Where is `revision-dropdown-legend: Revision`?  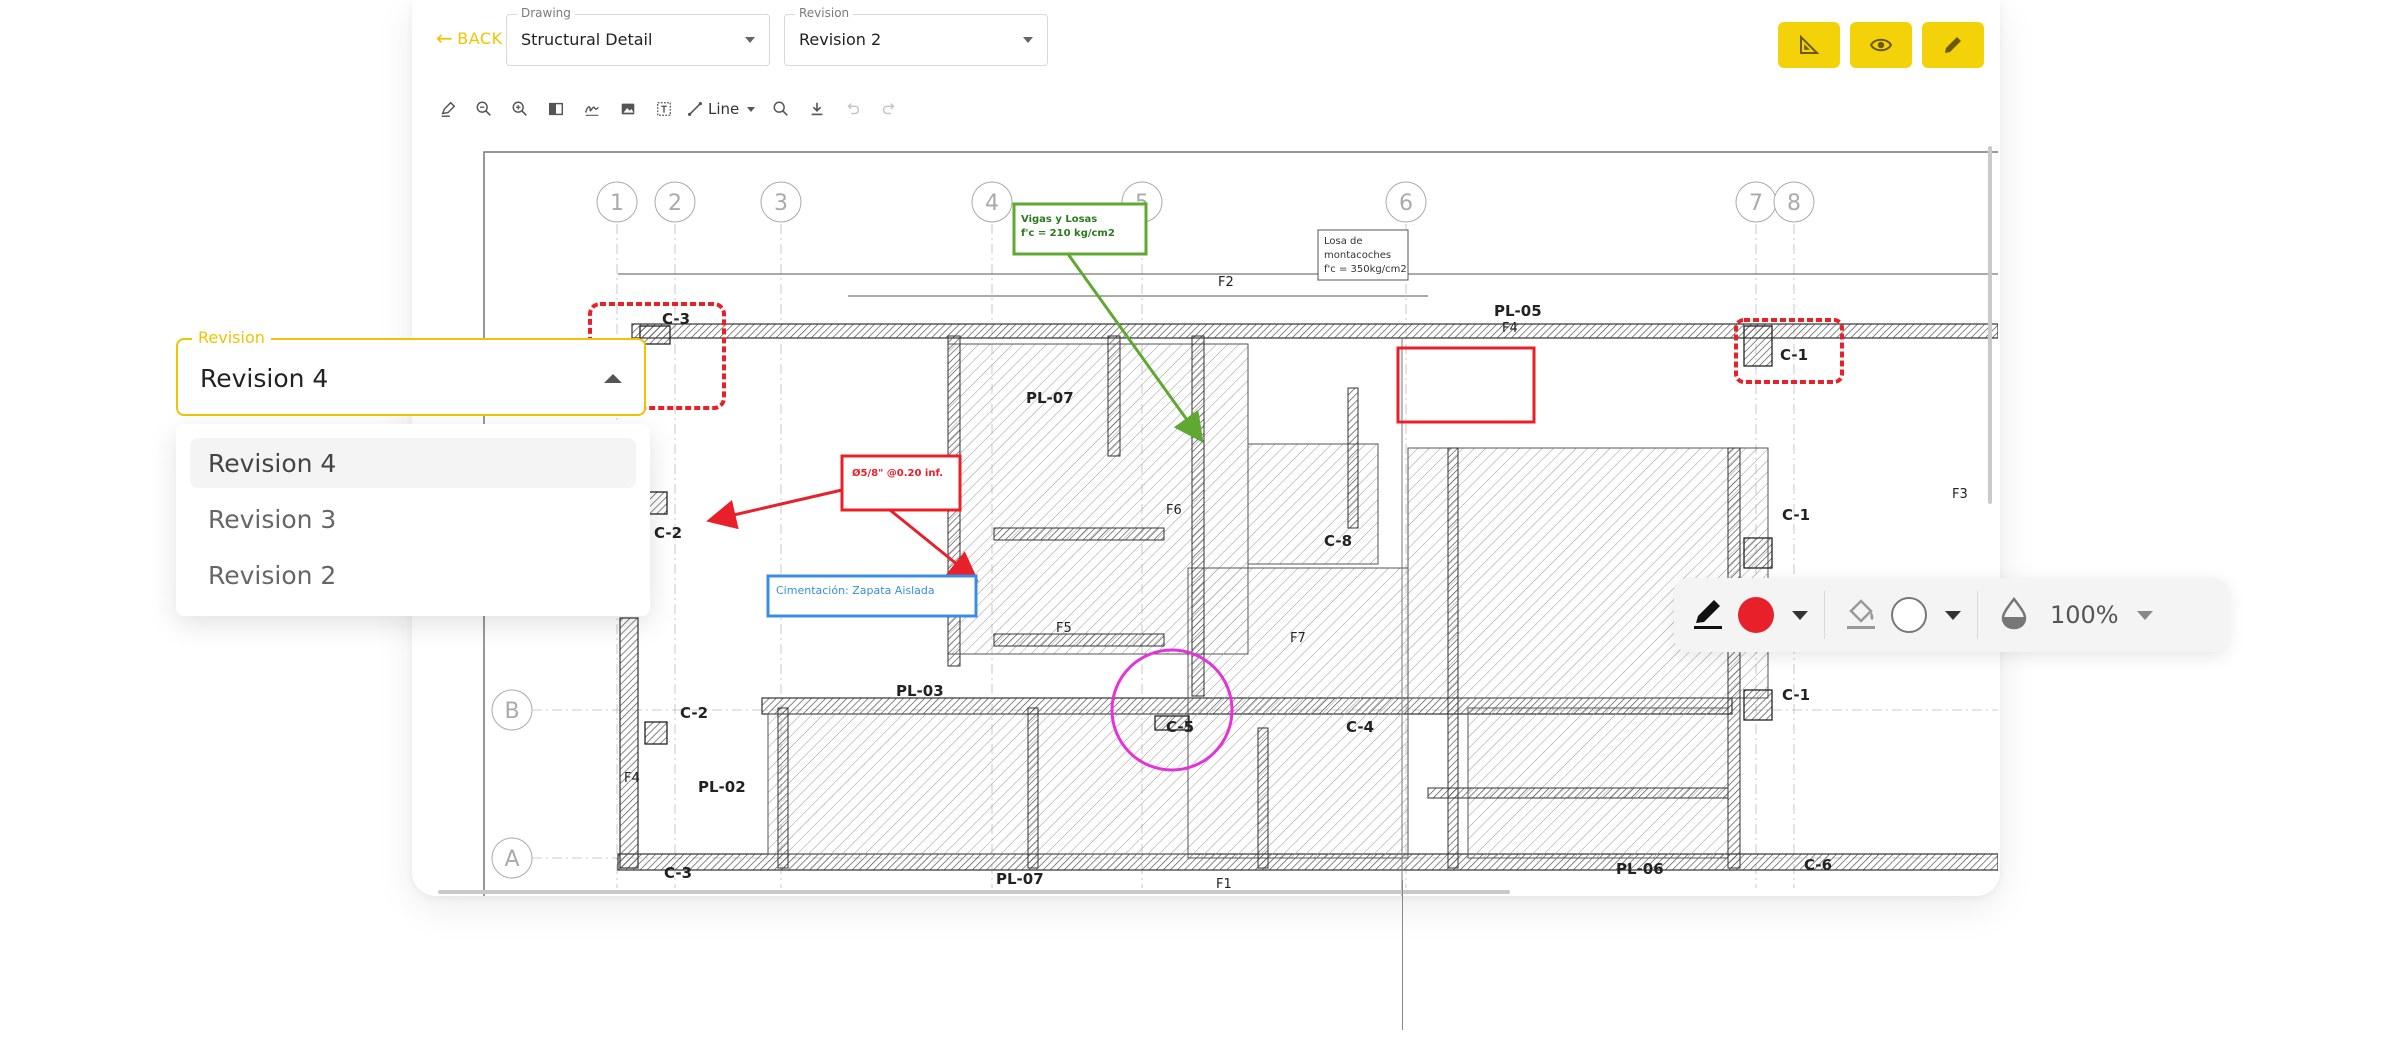 revision-dropdown-legend: Revision is located at coordinates (231, 337).